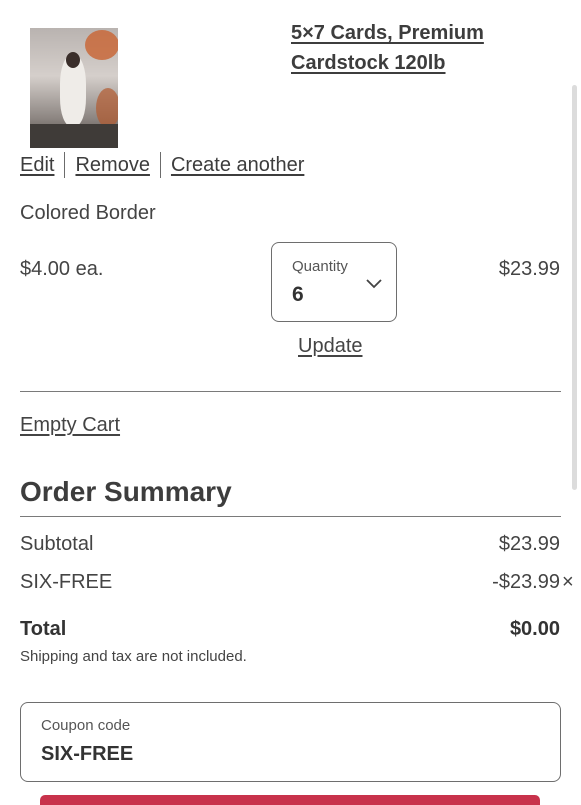  What do you see at coordinates (88, 213) in the screenshot?
I see `variant-label: Colored Border` at bounding box center [88, 213].